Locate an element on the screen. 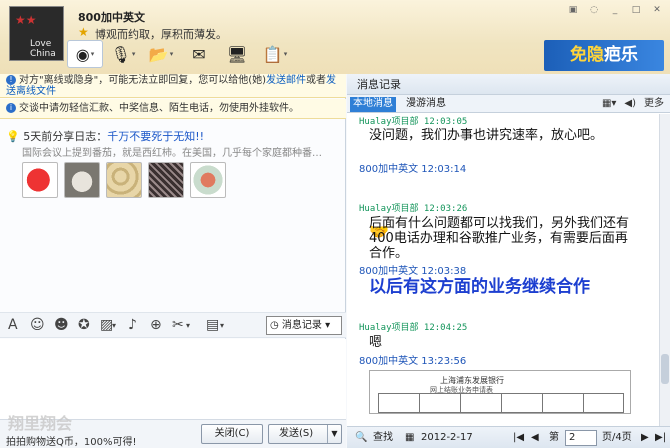 The height and width of the screenshot is (448, 670). message-text: 嗯 is located at coordinates (376, 342).